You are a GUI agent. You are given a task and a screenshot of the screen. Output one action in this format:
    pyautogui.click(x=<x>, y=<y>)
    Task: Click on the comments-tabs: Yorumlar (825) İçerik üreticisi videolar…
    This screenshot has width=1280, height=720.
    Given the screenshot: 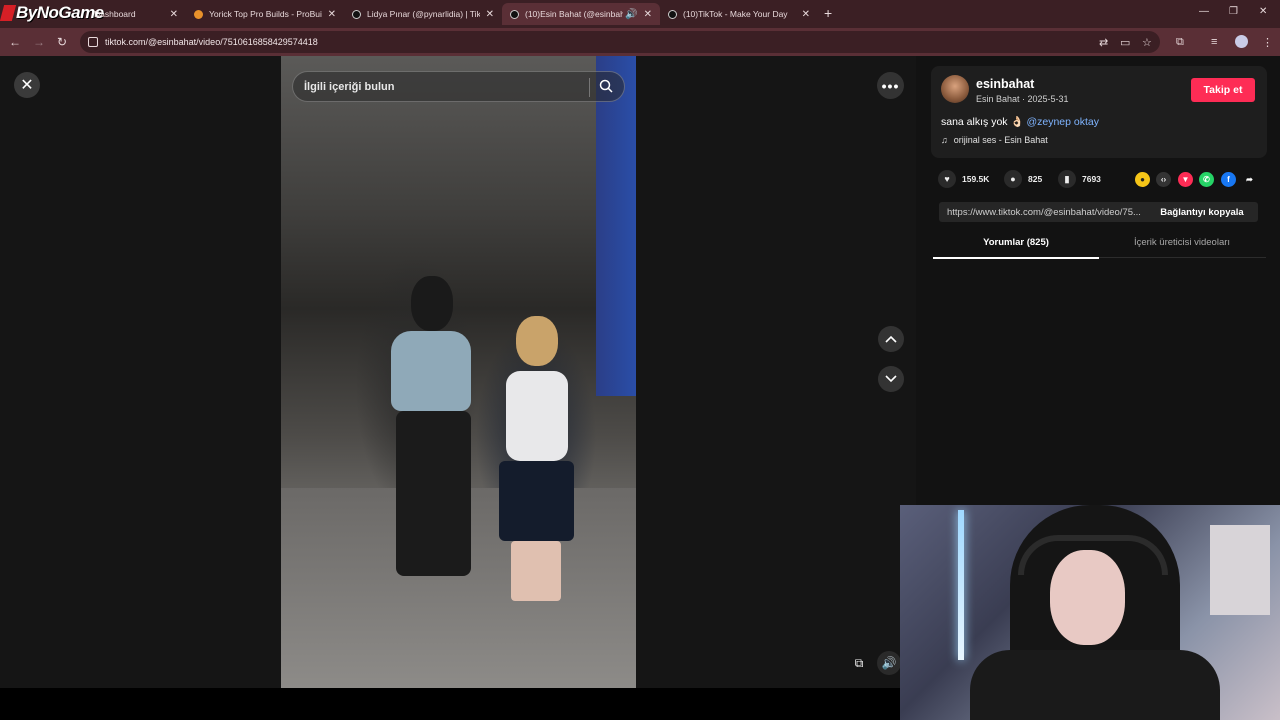 What is the action you would take?
    pyautogui.click(x=1099, y=245)
    